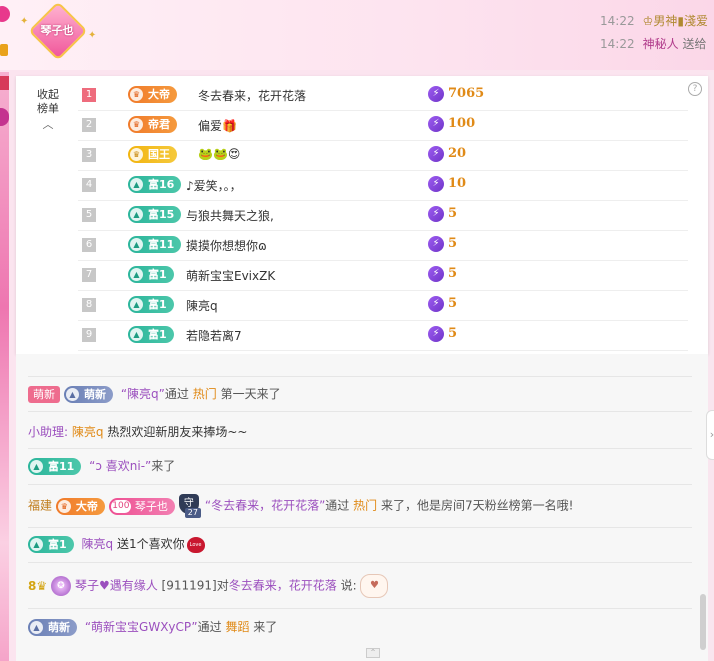 The width and height of the screenshot is (714, 661). I want to click on rank-value: 7065, so click(466, 93).